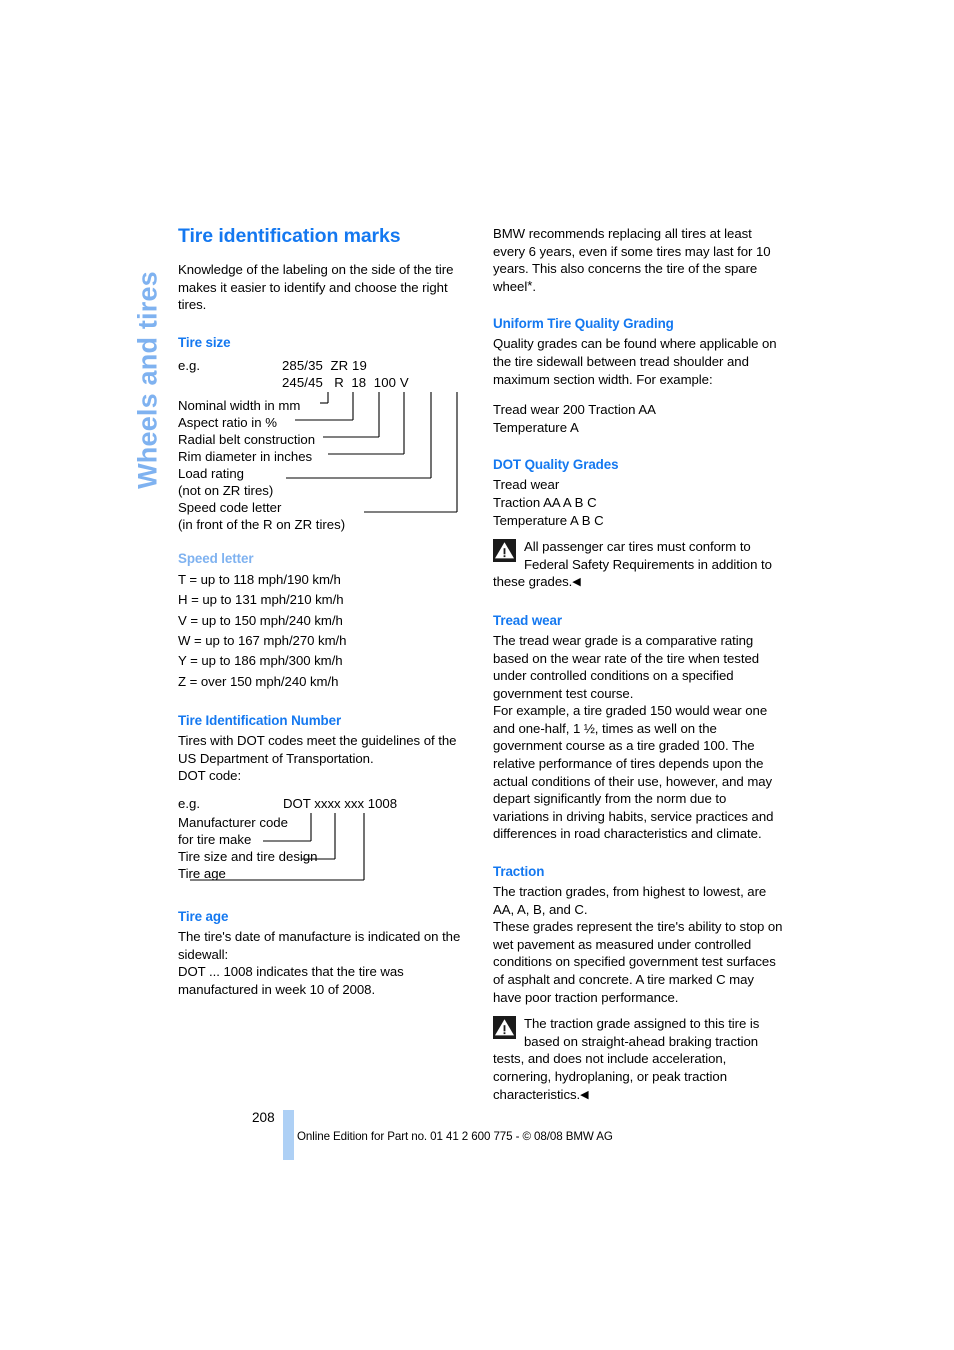  Describe the element at coordinates (545, 502) in the screenshot. I see `dot-quality-grade-line: Traction AA A B C` at that location.